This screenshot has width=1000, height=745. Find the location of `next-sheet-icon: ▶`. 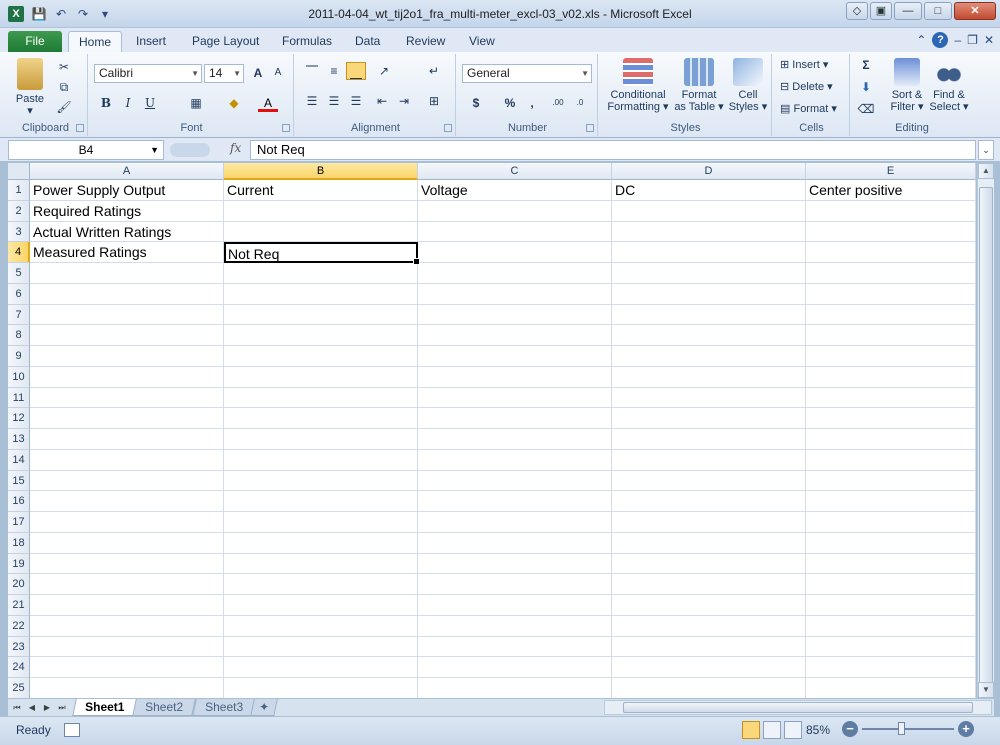

next-sheet-icon: ▶ is located at coordinates (47, 707).